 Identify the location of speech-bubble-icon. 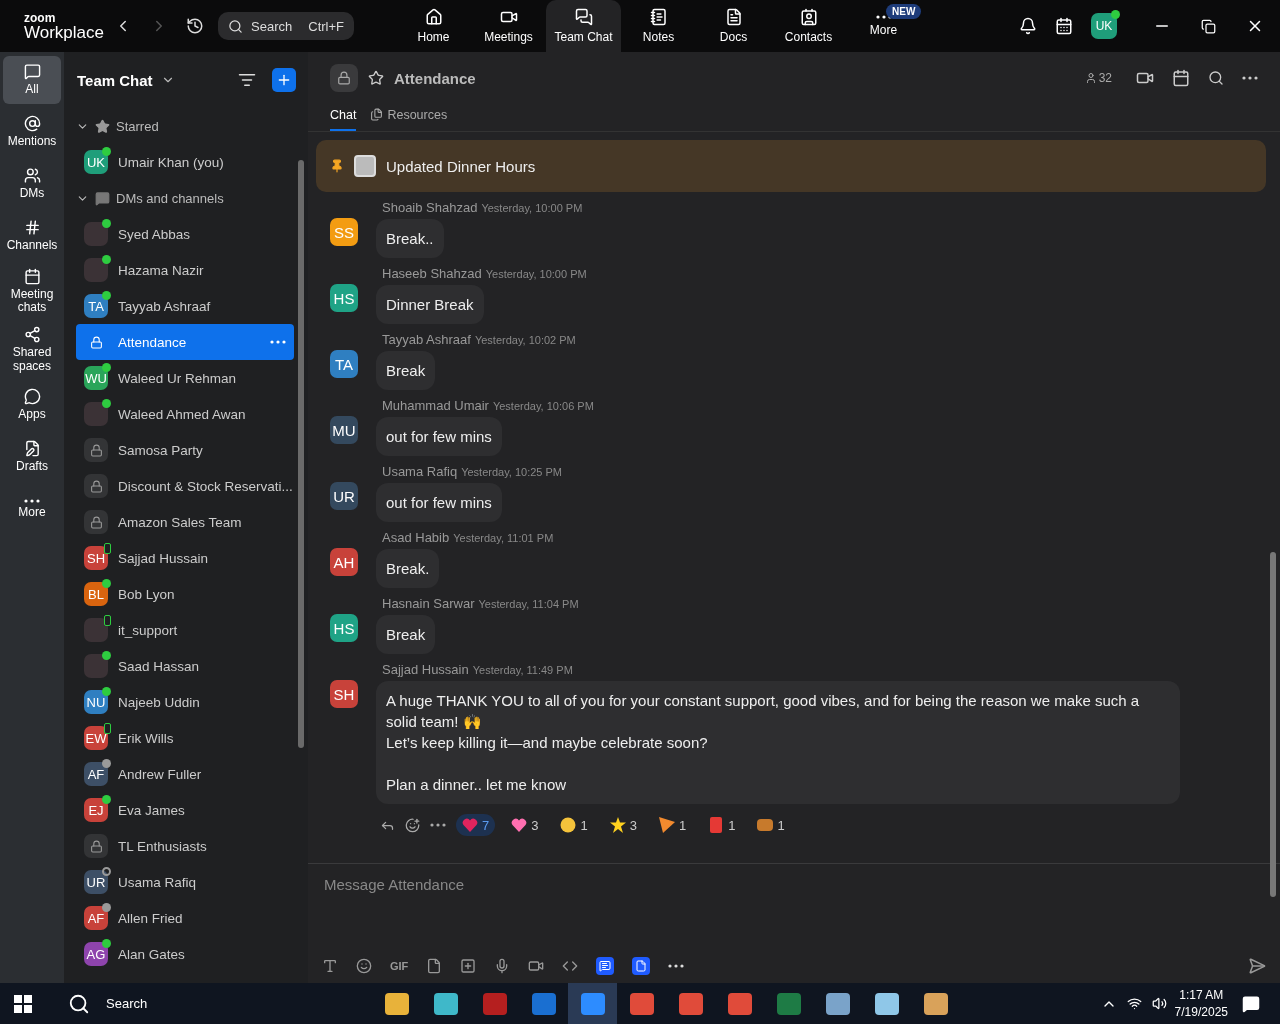
(32, 397).